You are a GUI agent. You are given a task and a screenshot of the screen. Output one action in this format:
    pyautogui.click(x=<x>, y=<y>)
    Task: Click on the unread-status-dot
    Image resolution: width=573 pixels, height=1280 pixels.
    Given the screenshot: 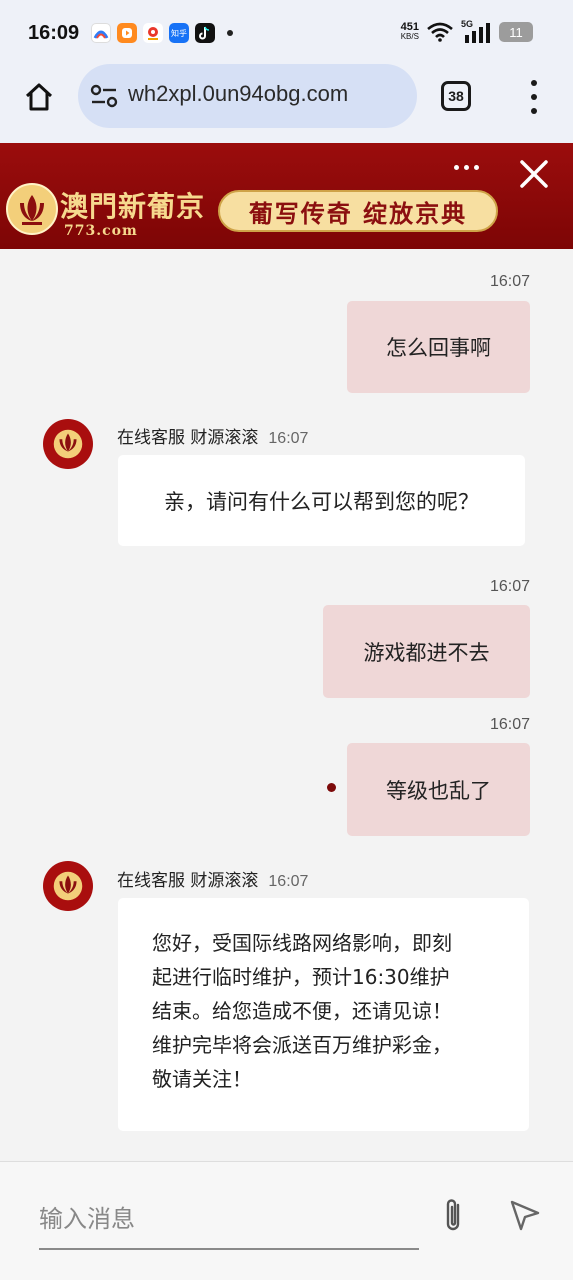 What is the action you would take?
    pyautogui.click(x=331, y=787)
    